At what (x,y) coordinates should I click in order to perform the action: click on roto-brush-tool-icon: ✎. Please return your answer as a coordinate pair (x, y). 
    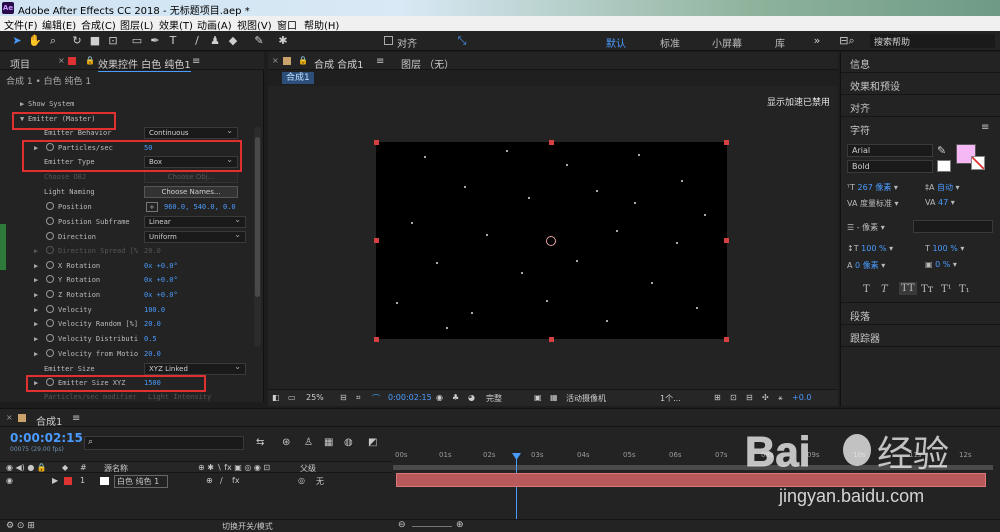
    Looking at the image, I should click on (259, 41).